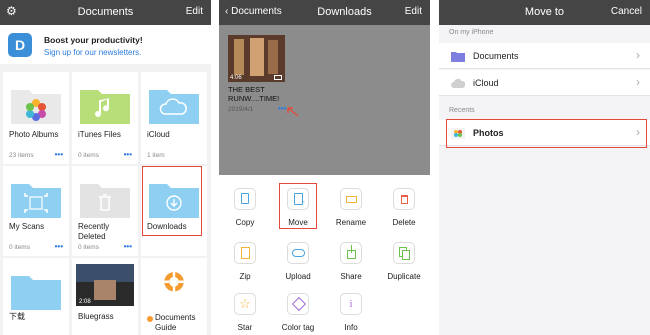 This screenshot has height=335, width=650. I want to click on star-action: ☆ Star, so click(245, 312).